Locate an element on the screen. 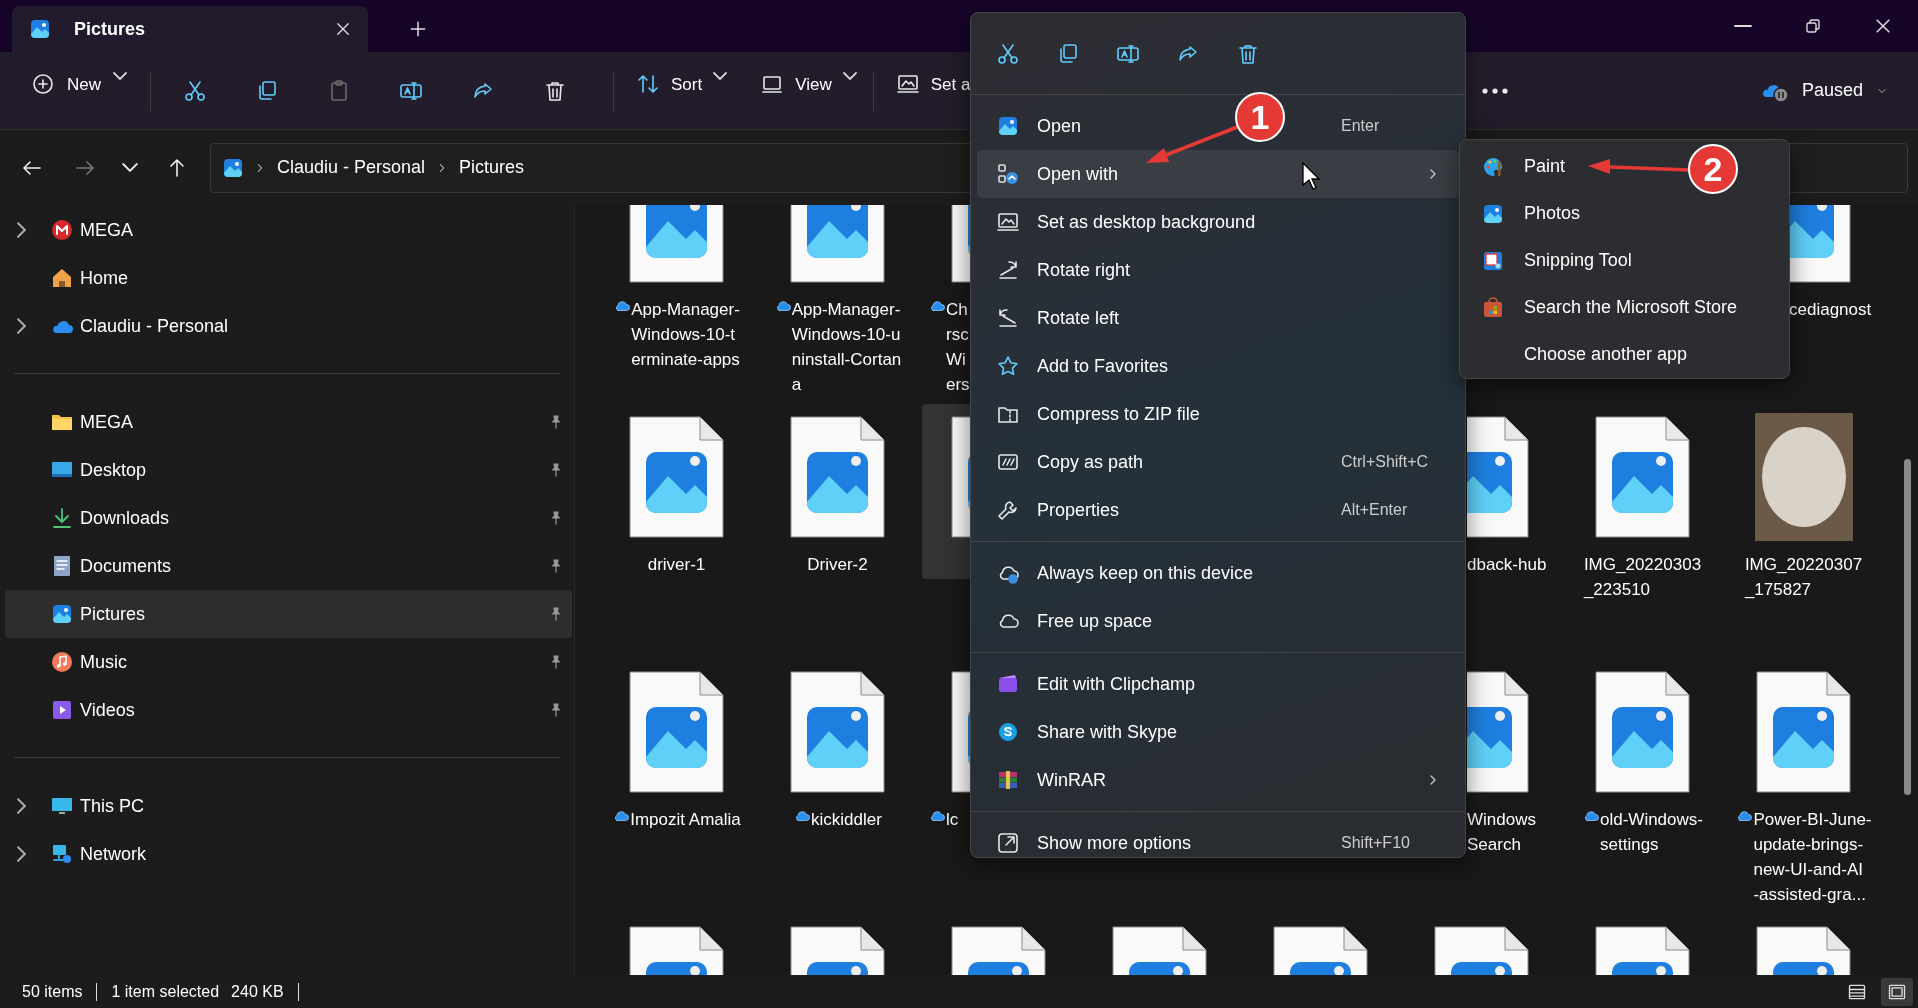  file-name: rsc is located at coordinates (958, 335).